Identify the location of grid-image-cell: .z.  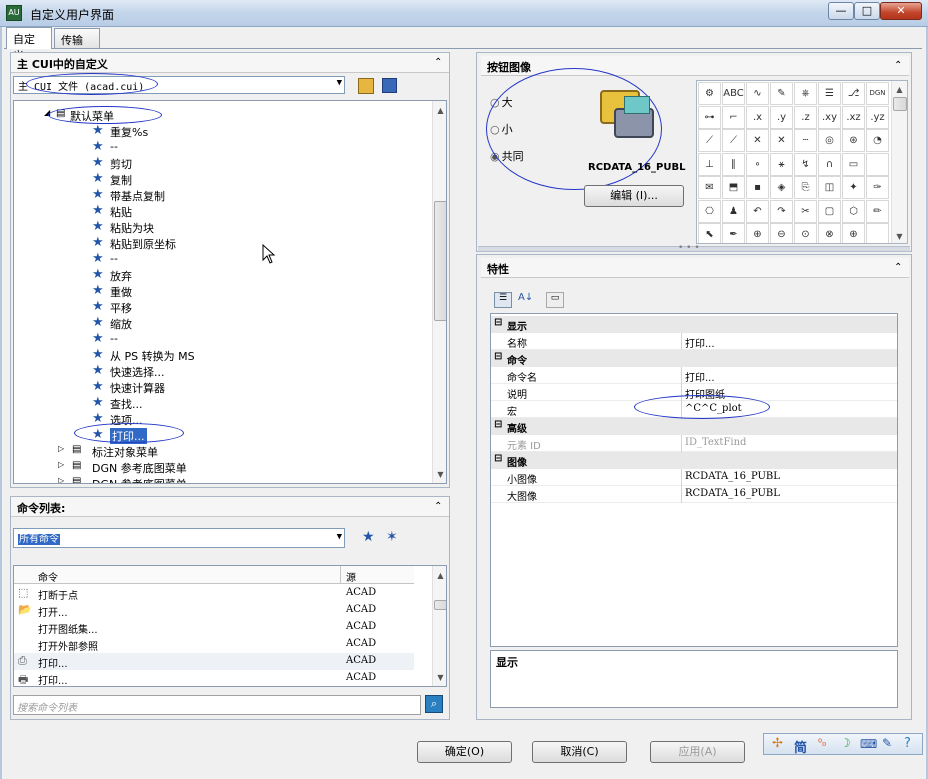
(805, 117).